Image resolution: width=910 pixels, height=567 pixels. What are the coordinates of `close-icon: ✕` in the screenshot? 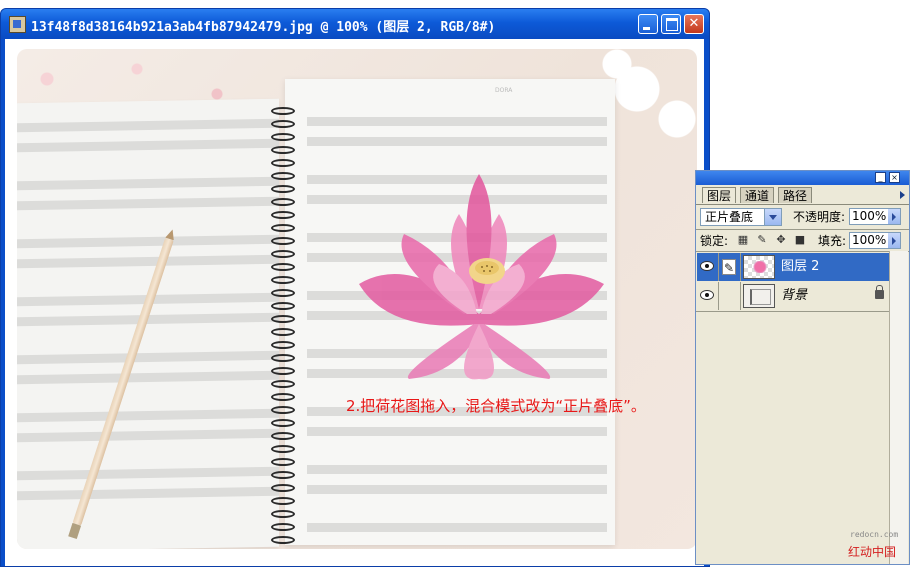 It's located at (694, 23).